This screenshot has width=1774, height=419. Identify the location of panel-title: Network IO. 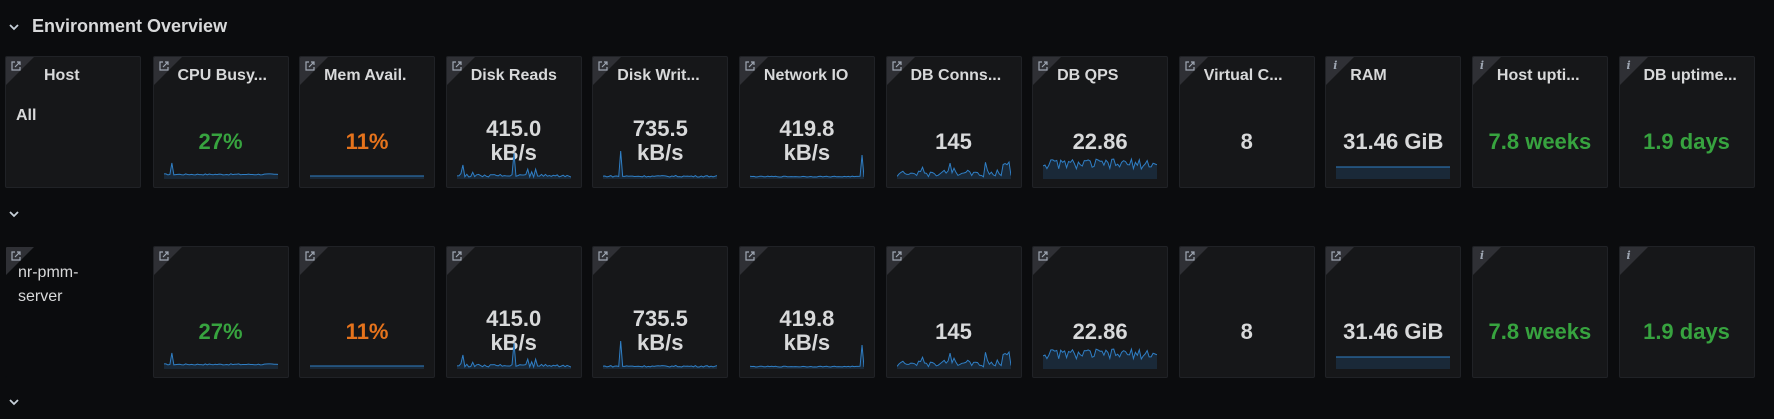
(806, 75).